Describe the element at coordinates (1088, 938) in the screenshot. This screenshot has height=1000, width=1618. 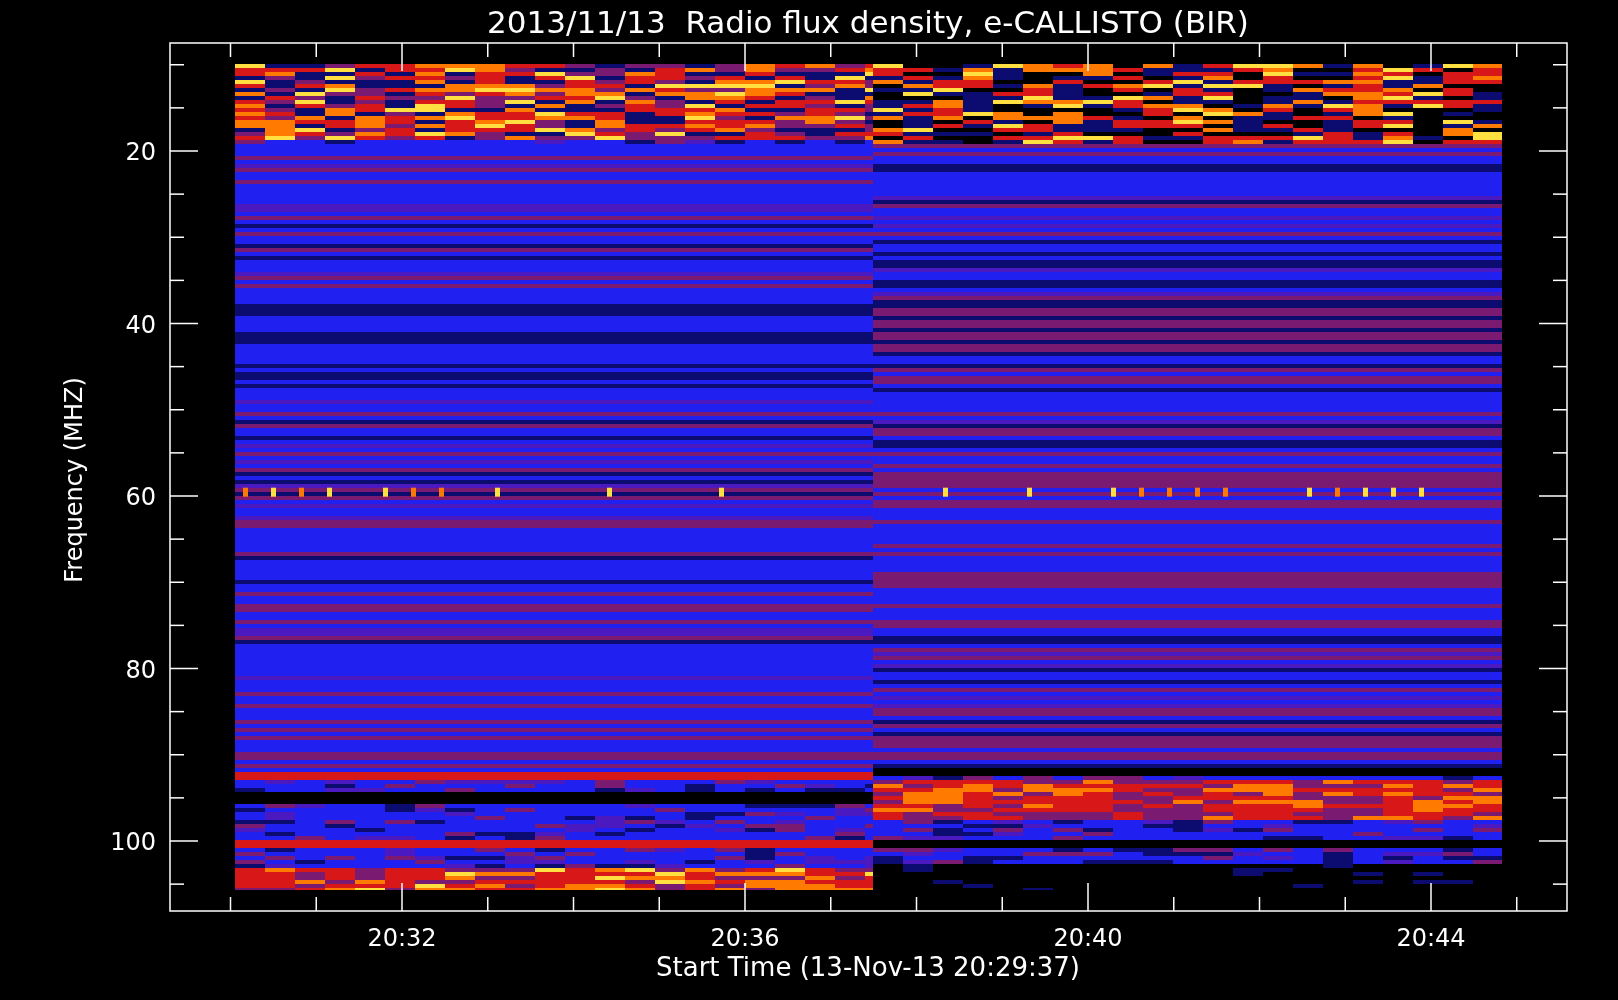
I see `axis-tick-label: 20:40` at that location.